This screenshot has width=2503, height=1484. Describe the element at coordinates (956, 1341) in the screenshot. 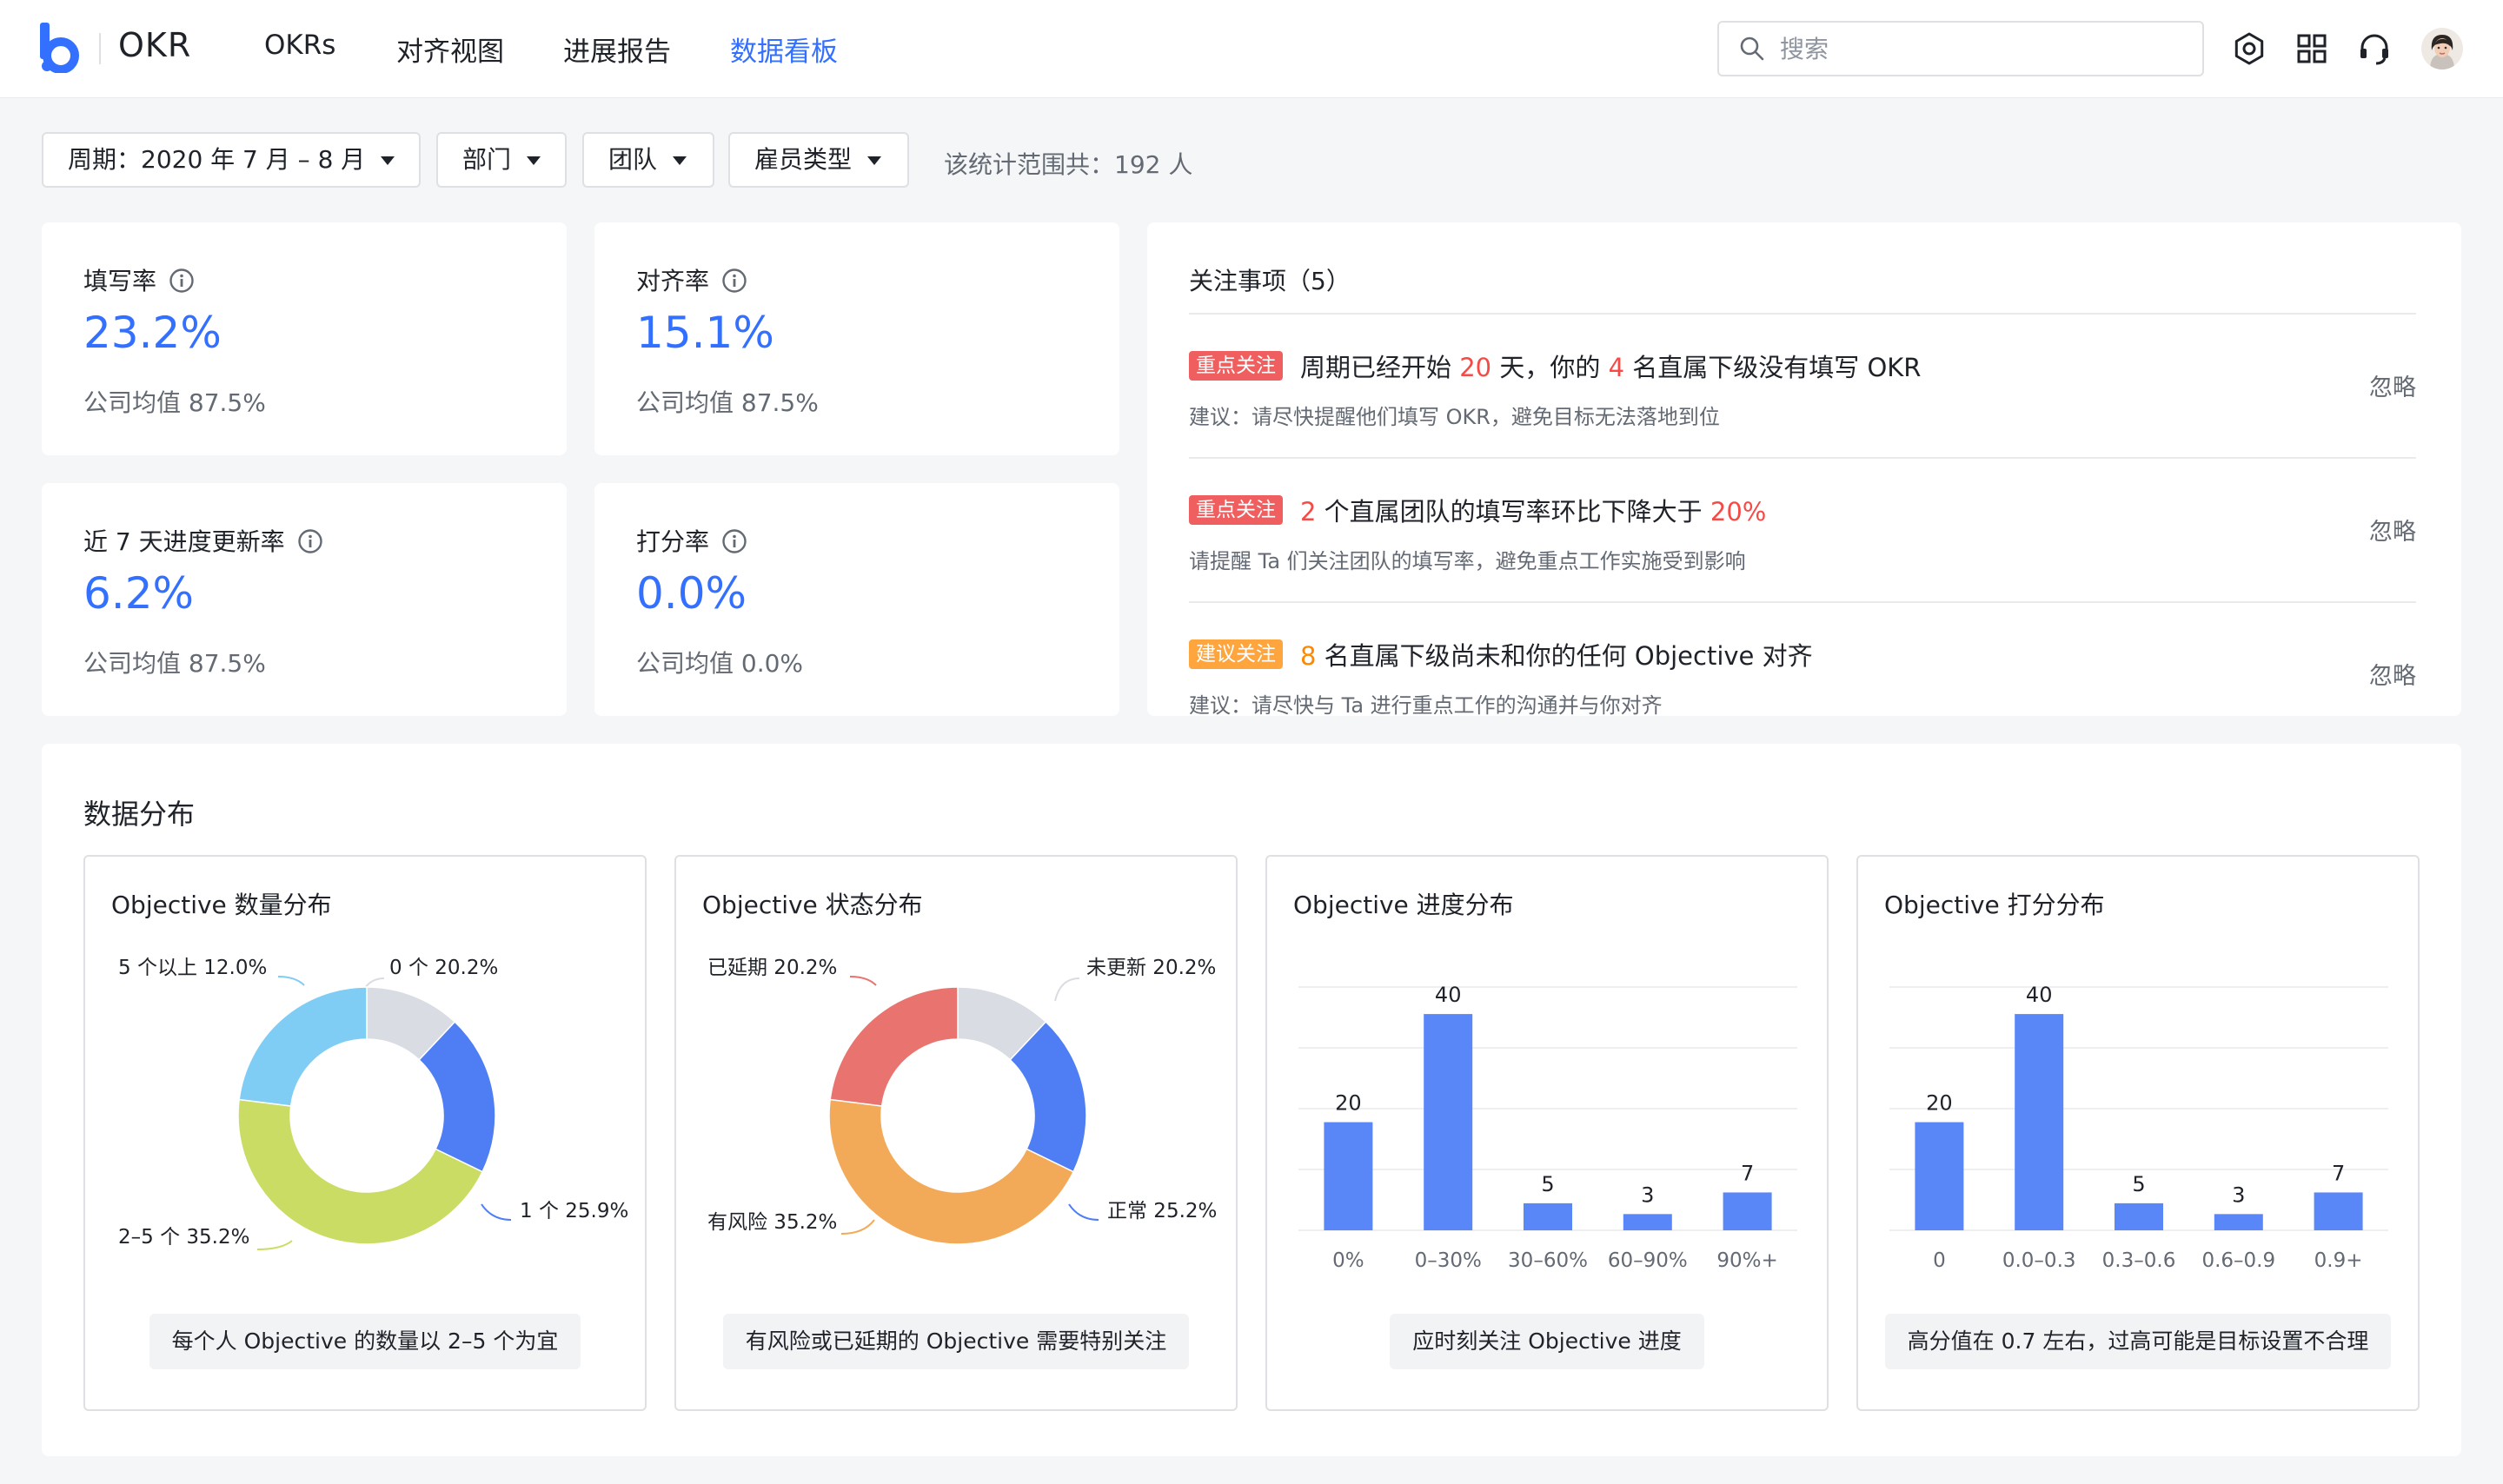

I see `chart-tip-text: 有风险或已延期的 Objective 需要特别关注` at that location.